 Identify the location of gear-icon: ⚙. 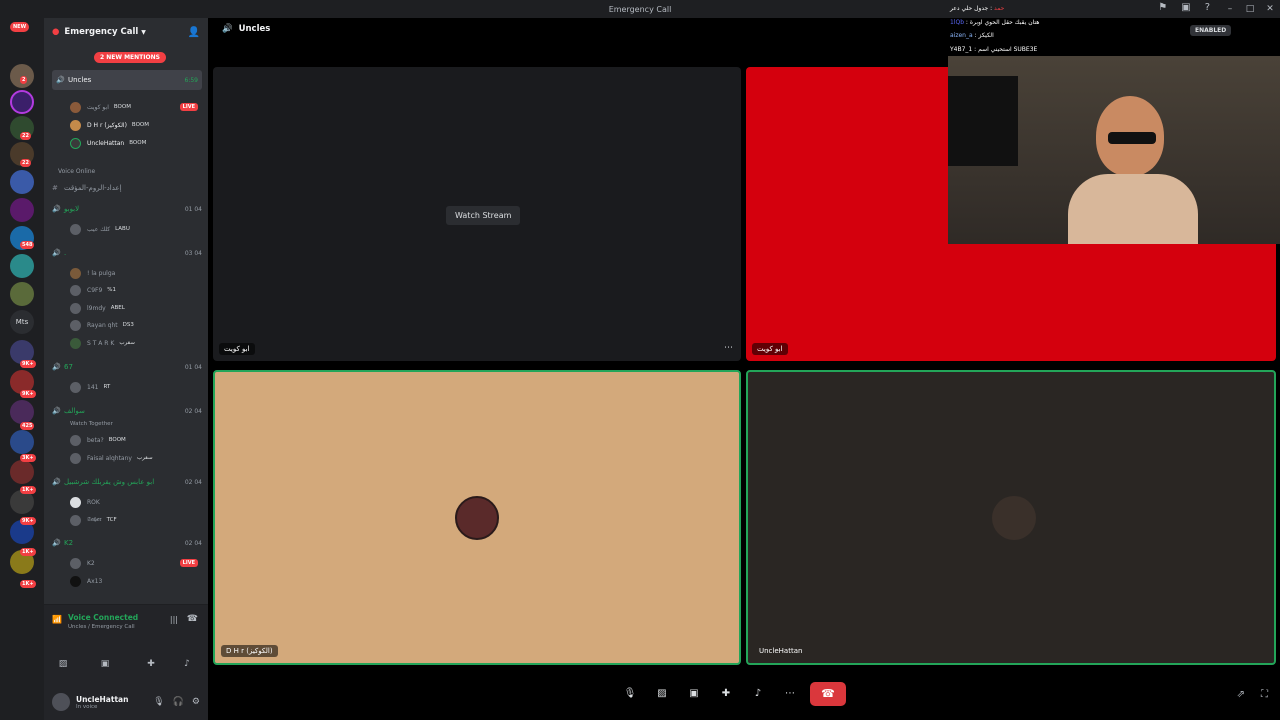
(196, 702).